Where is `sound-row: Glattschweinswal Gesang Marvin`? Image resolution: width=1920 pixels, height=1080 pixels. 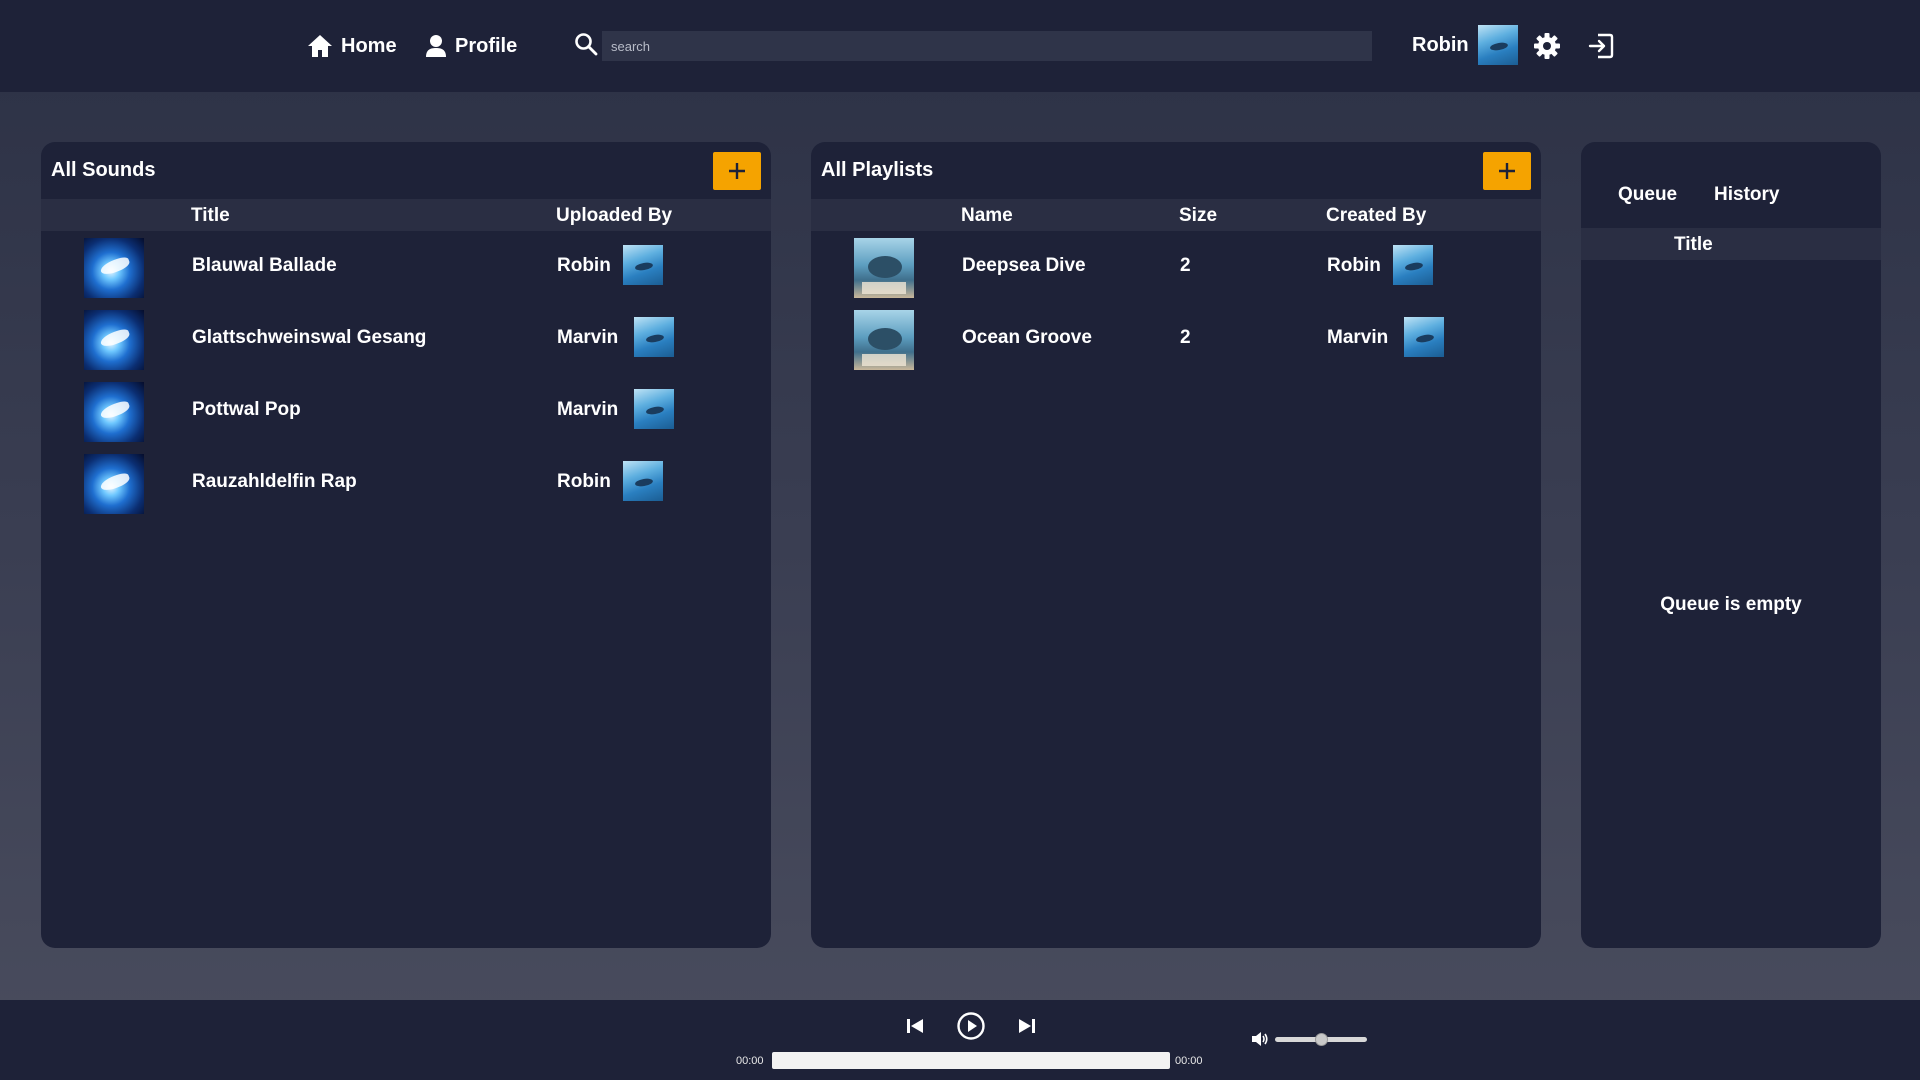
sound-row: Glattschweinswal Gesang Marvin is located at coordinates (406, 339).